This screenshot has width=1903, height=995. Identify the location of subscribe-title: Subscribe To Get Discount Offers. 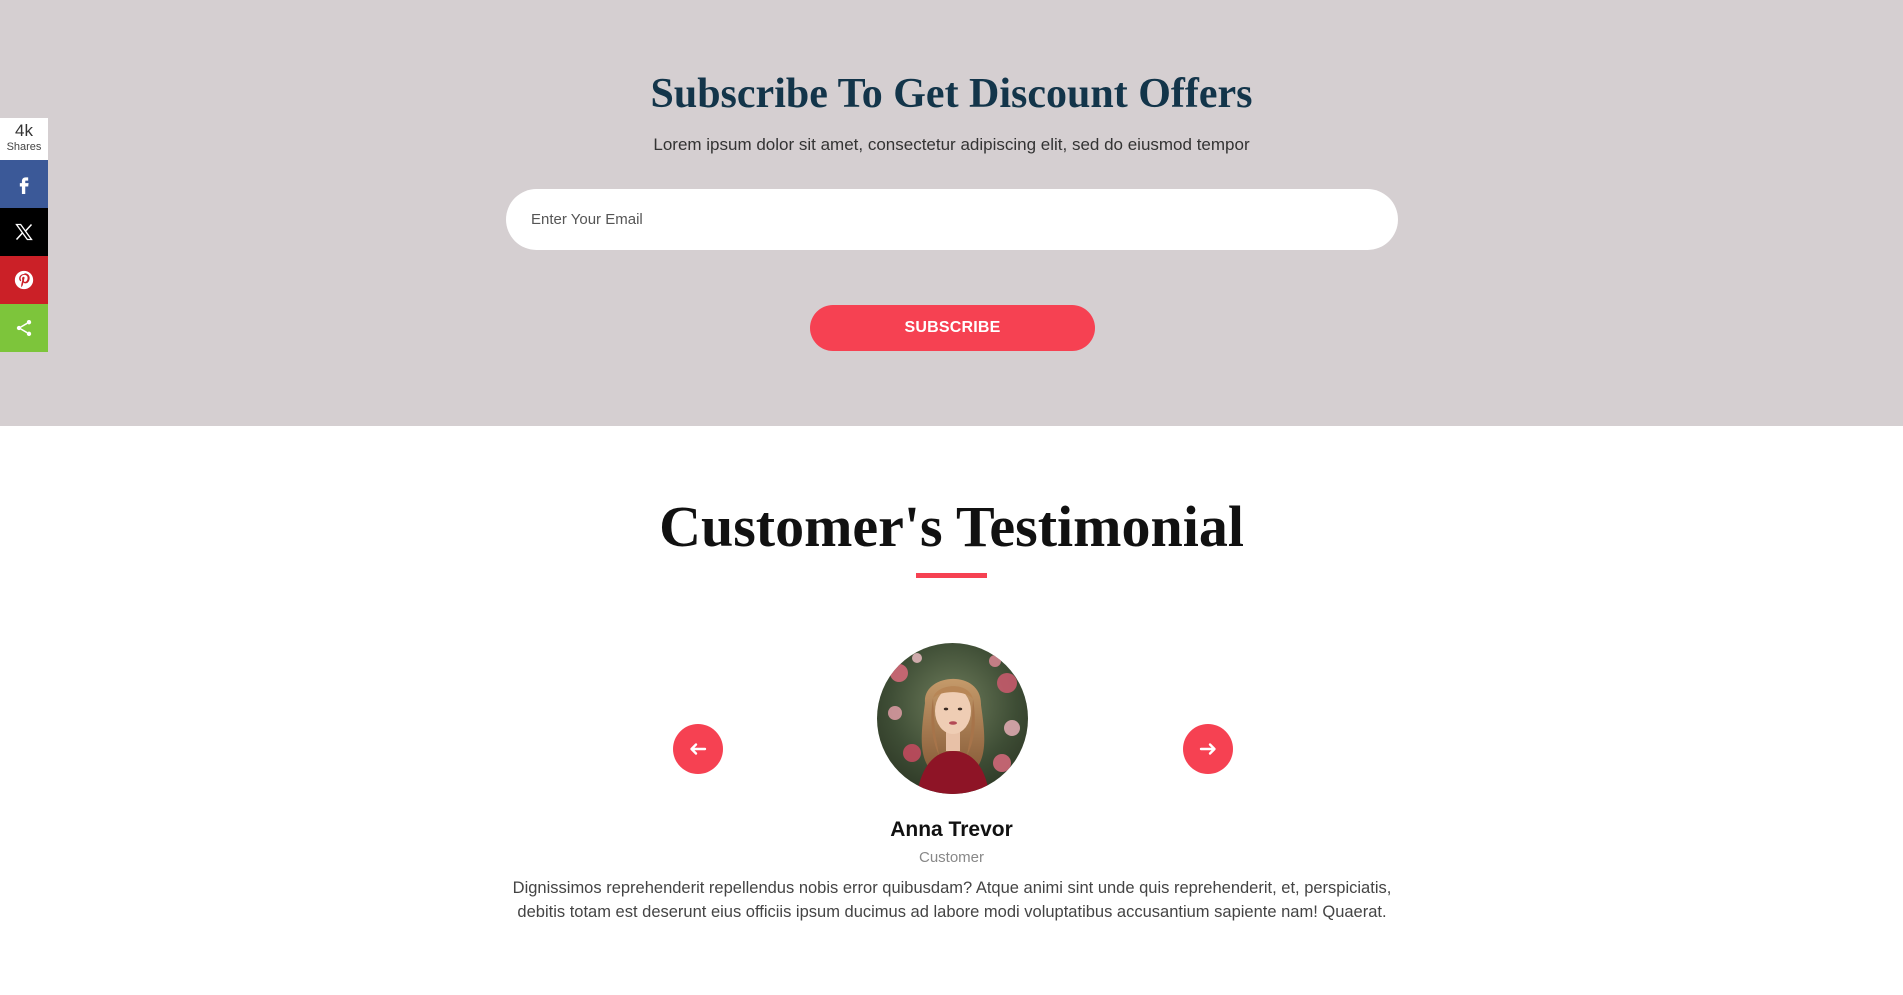
(951, 94).